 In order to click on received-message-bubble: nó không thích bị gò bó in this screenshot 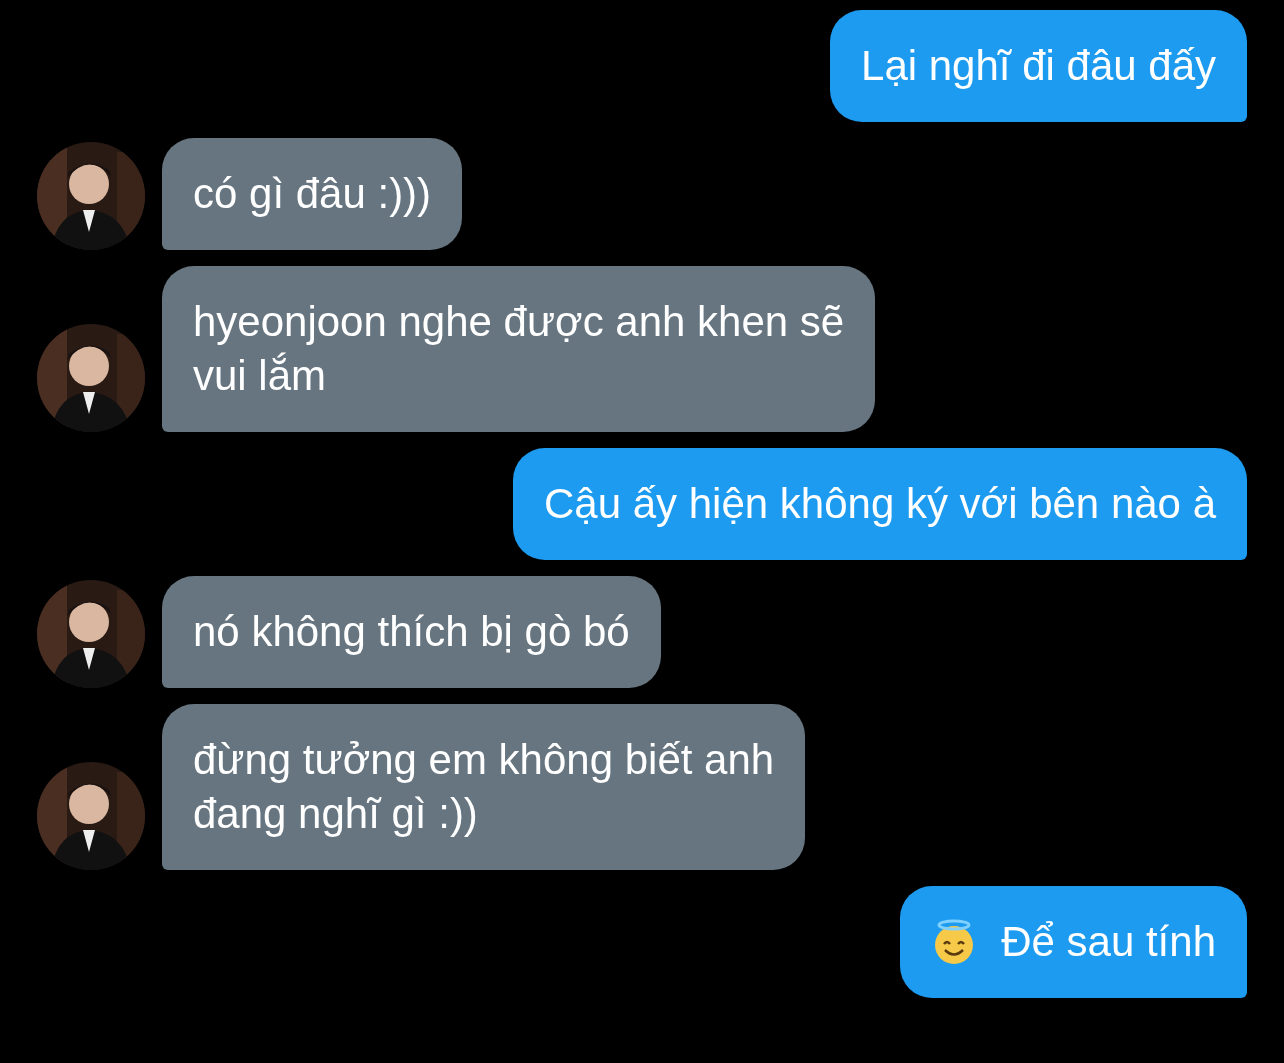, I will do `click(411, 632)`.